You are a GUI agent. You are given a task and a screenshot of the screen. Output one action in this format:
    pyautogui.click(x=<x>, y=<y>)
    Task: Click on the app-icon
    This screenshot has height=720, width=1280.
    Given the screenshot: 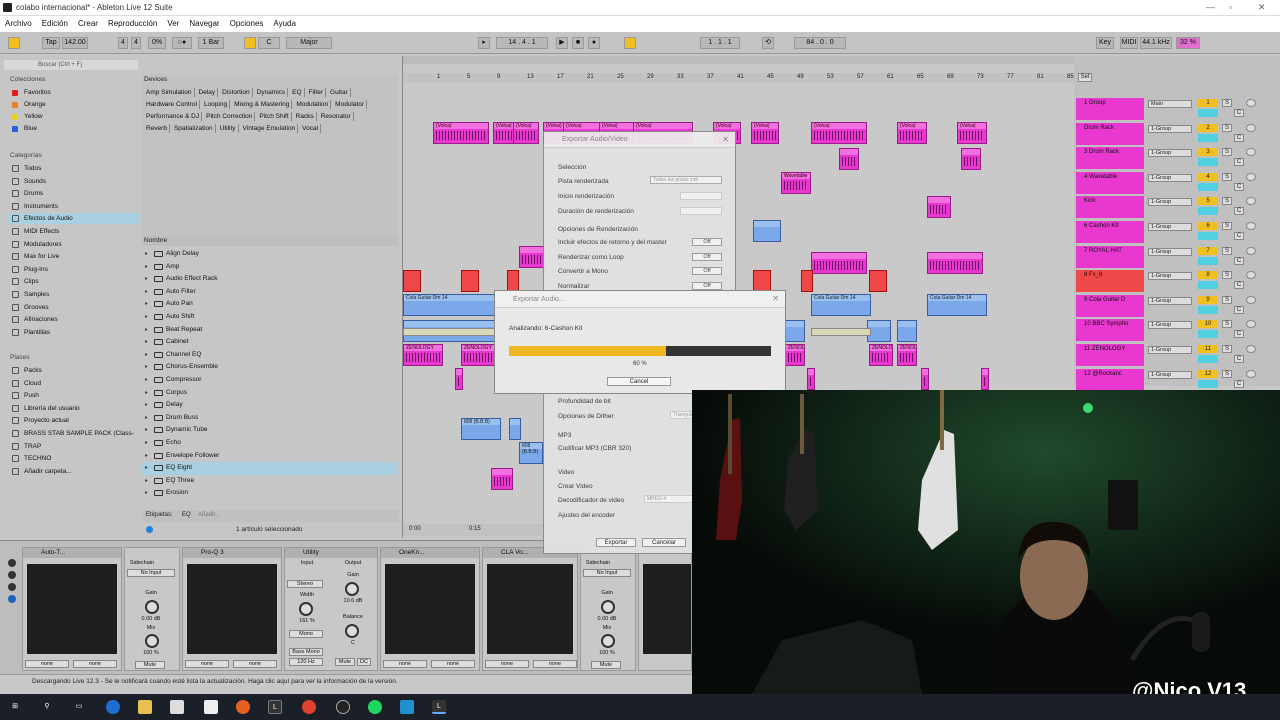 What is the action you would take?
    pyautogui.click(x=407, y=707)
    